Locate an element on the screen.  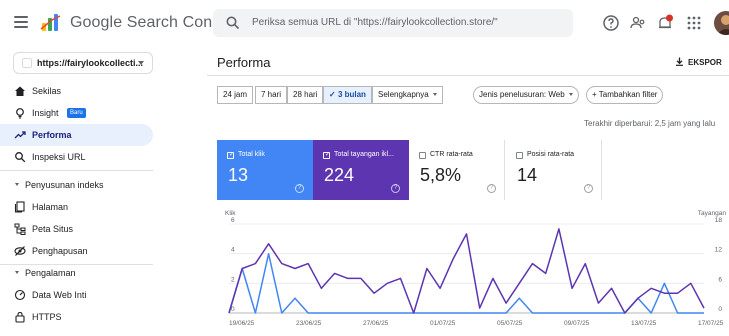
range-24-hours-chip: 24 jam is located at coordinates (235, 95).